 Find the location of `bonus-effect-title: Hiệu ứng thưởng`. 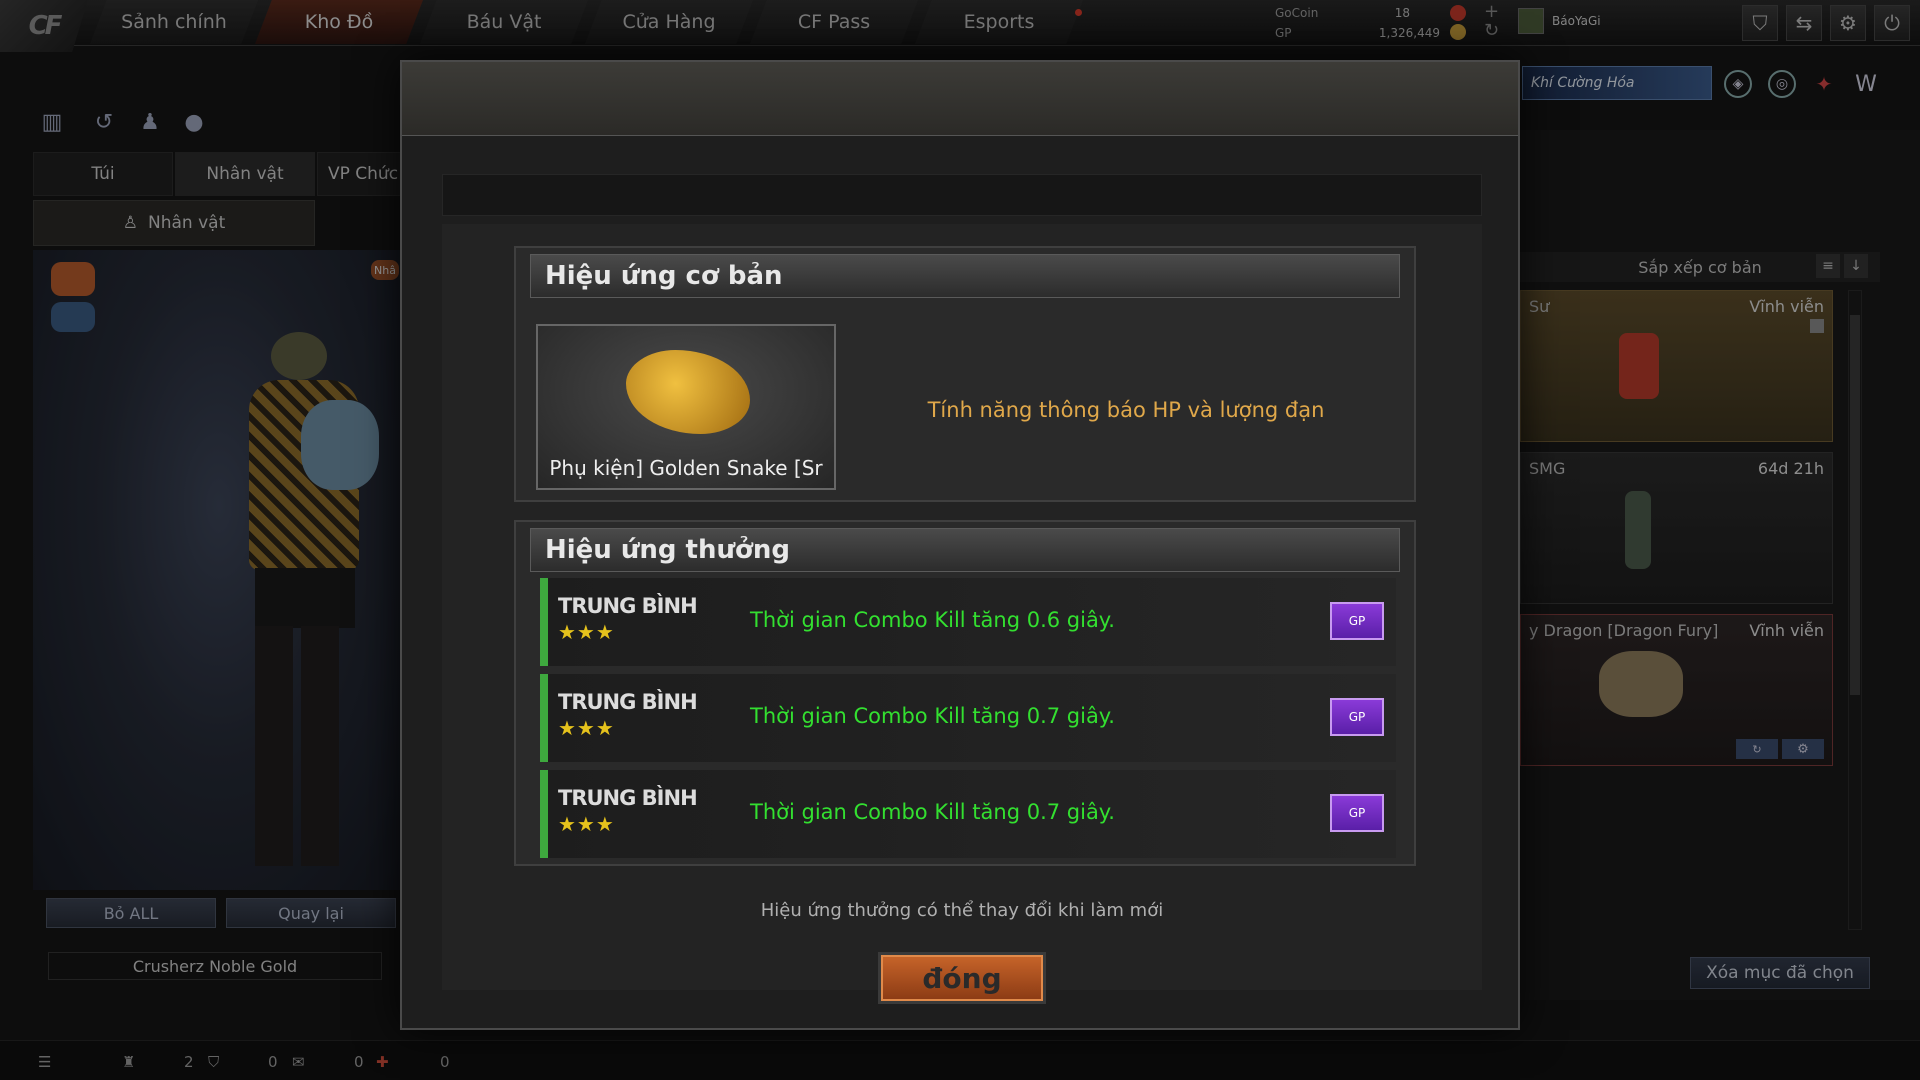

bonus-effect-title: Hiệu ứng thưởng is located at coordinates (965, 550).